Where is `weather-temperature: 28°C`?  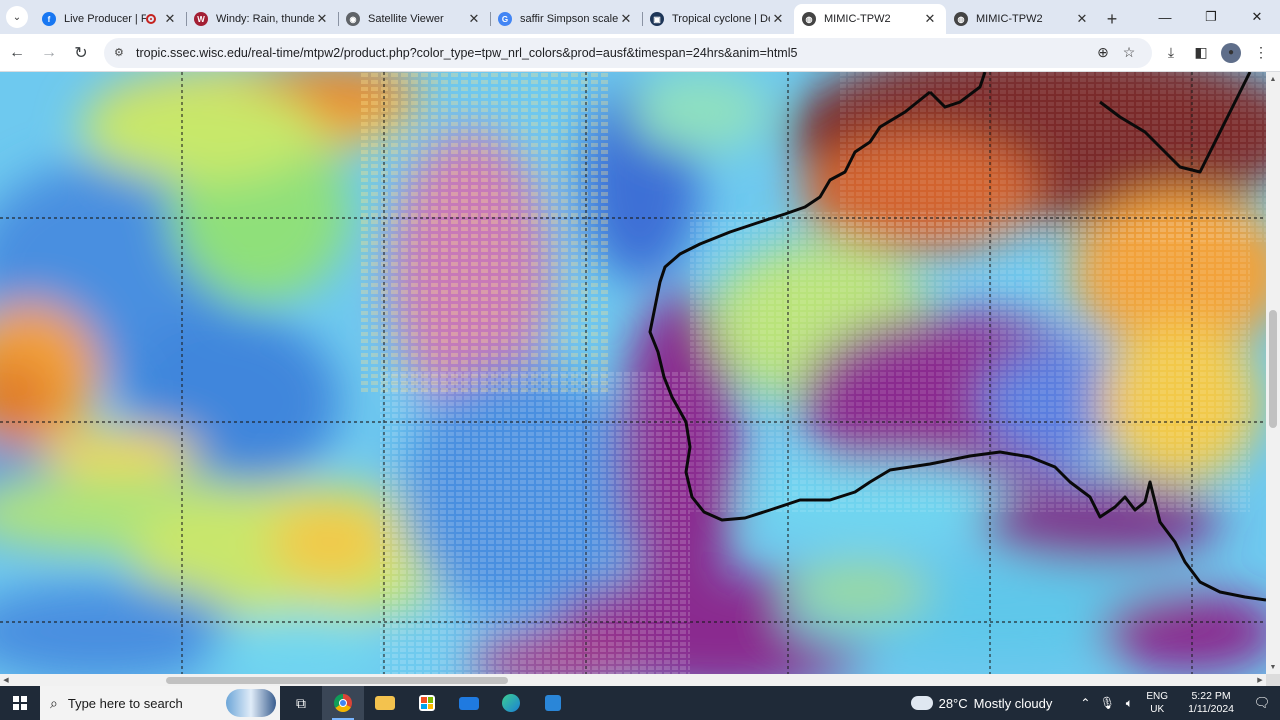 weather-temperature: 28°C is located at coordinates (953, 703).